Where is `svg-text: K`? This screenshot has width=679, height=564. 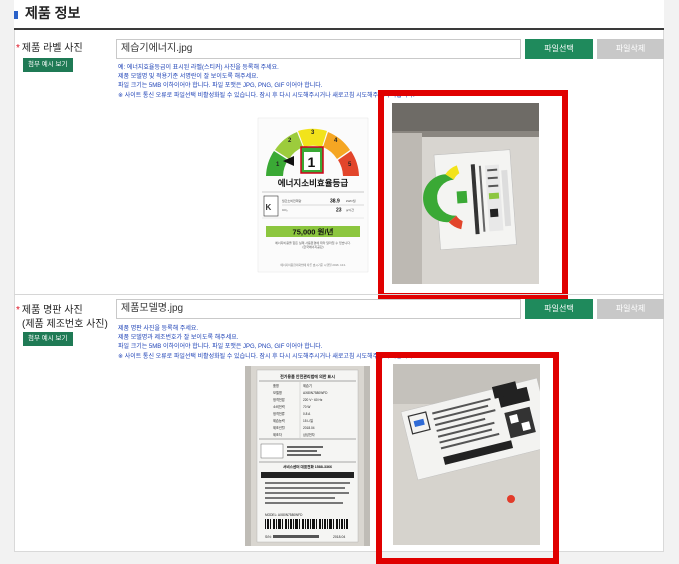
svg-text: K is located at coordinates (269, 207).